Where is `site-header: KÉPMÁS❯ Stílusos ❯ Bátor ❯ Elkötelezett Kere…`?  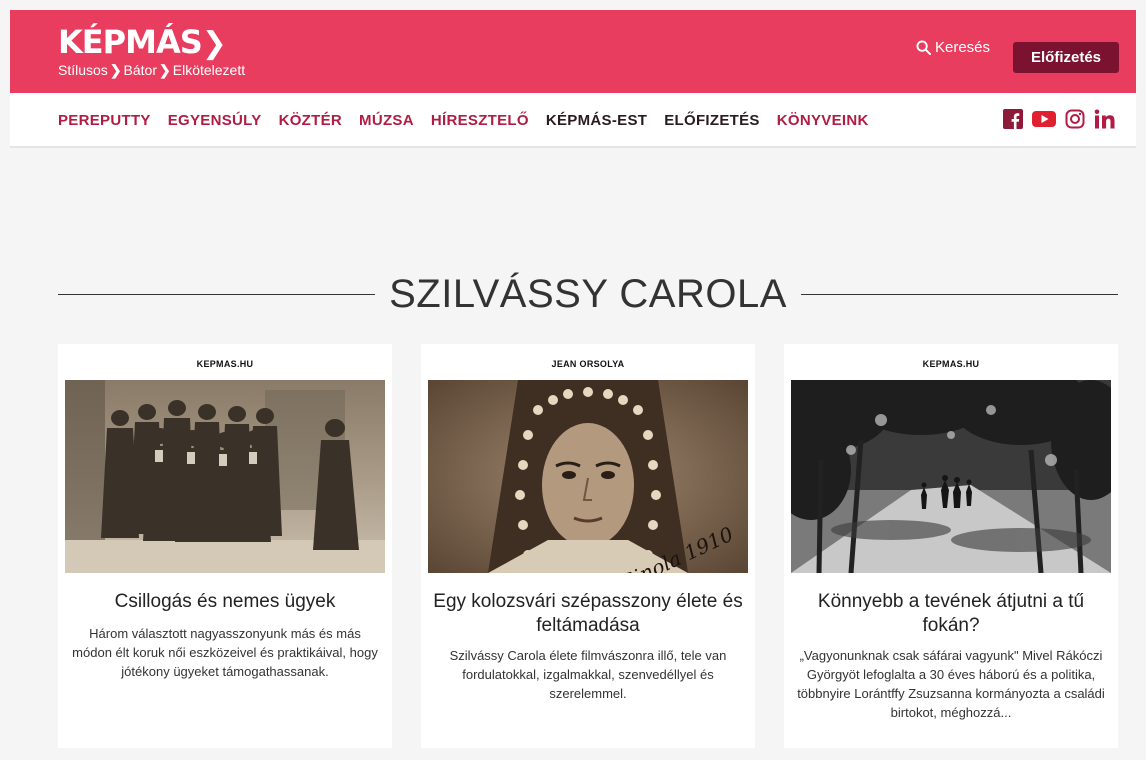
site-header: KÉPMÁS❯ Stílusos ❯ Bátor ❯ Elkötelezett Kere… is located at coordinates (573, 51).